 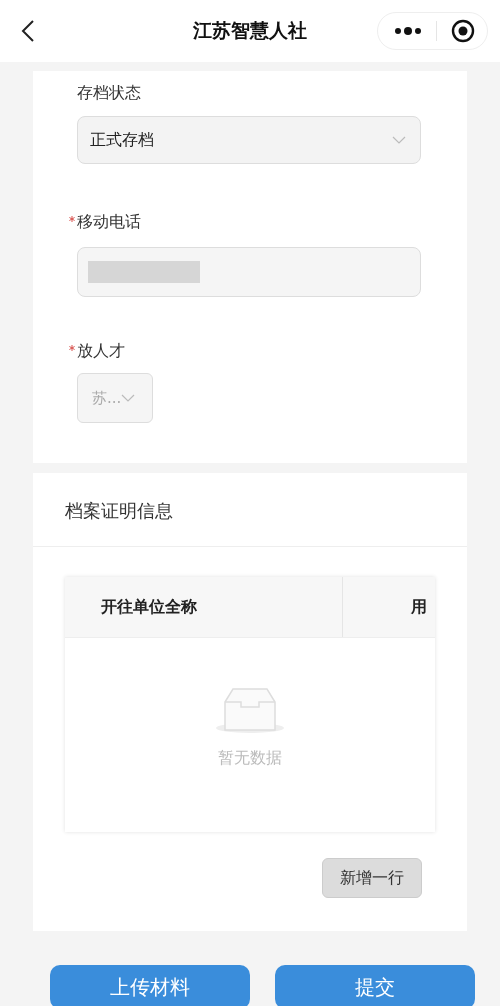 I want to click on column-header: 开往单位全称, so click(x=204, y=607).